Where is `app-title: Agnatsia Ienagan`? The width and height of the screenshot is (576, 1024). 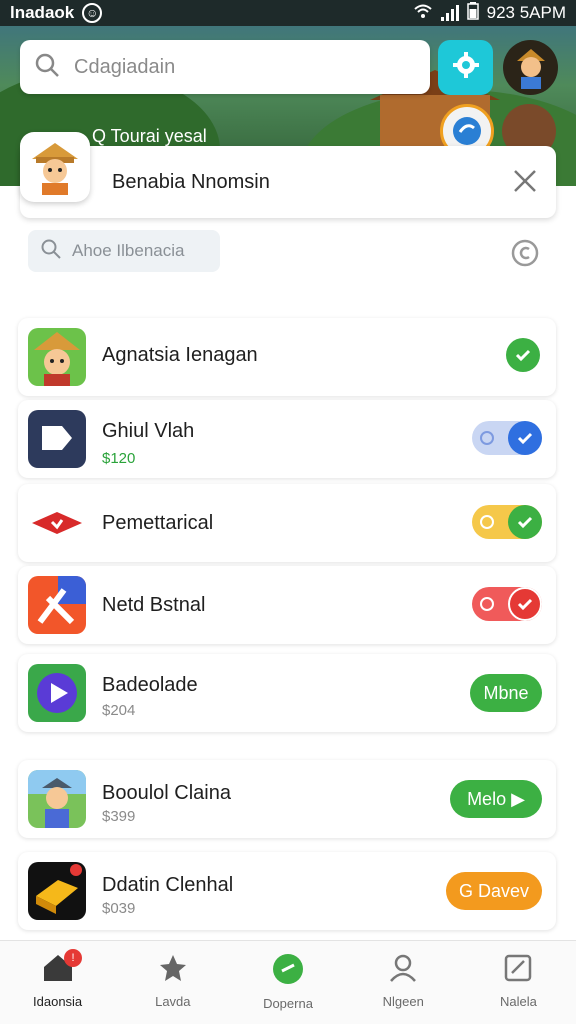
app-title: Agnatsia Ienagan is located at coordinates (180, 355).